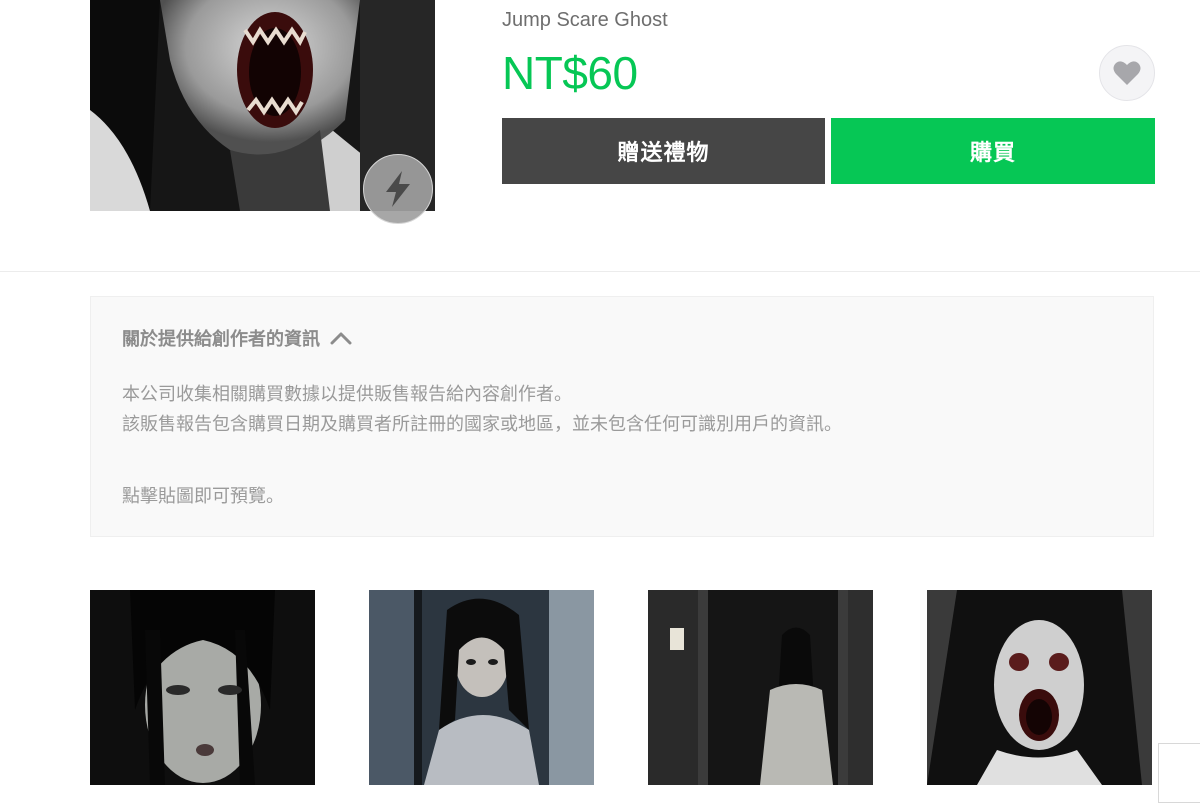  Describe the element at coordinates (221, 339) in the screenshot. I see `creator-info-heading: 關於提供給創作者的資訊` at that location.